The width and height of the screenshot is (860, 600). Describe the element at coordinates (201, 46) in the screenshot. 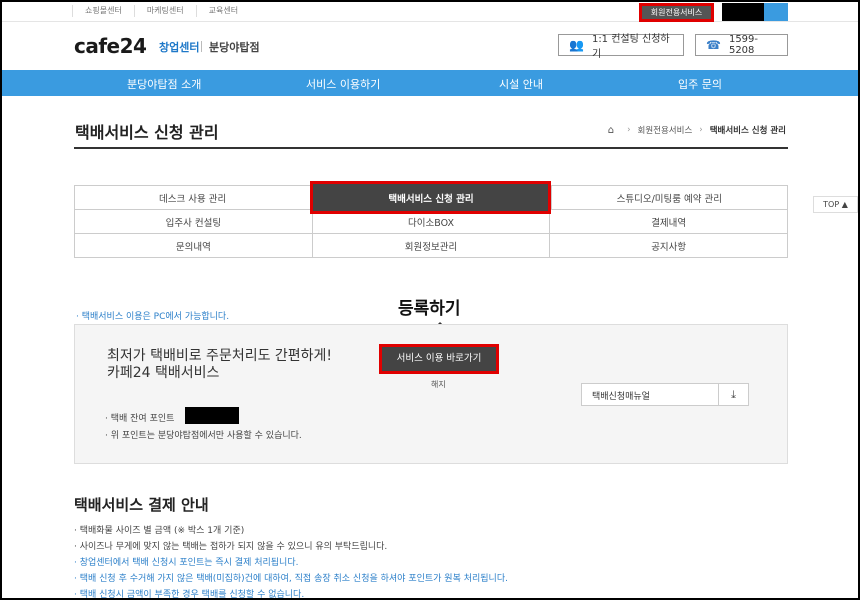

I see `logo-divider` at that location.